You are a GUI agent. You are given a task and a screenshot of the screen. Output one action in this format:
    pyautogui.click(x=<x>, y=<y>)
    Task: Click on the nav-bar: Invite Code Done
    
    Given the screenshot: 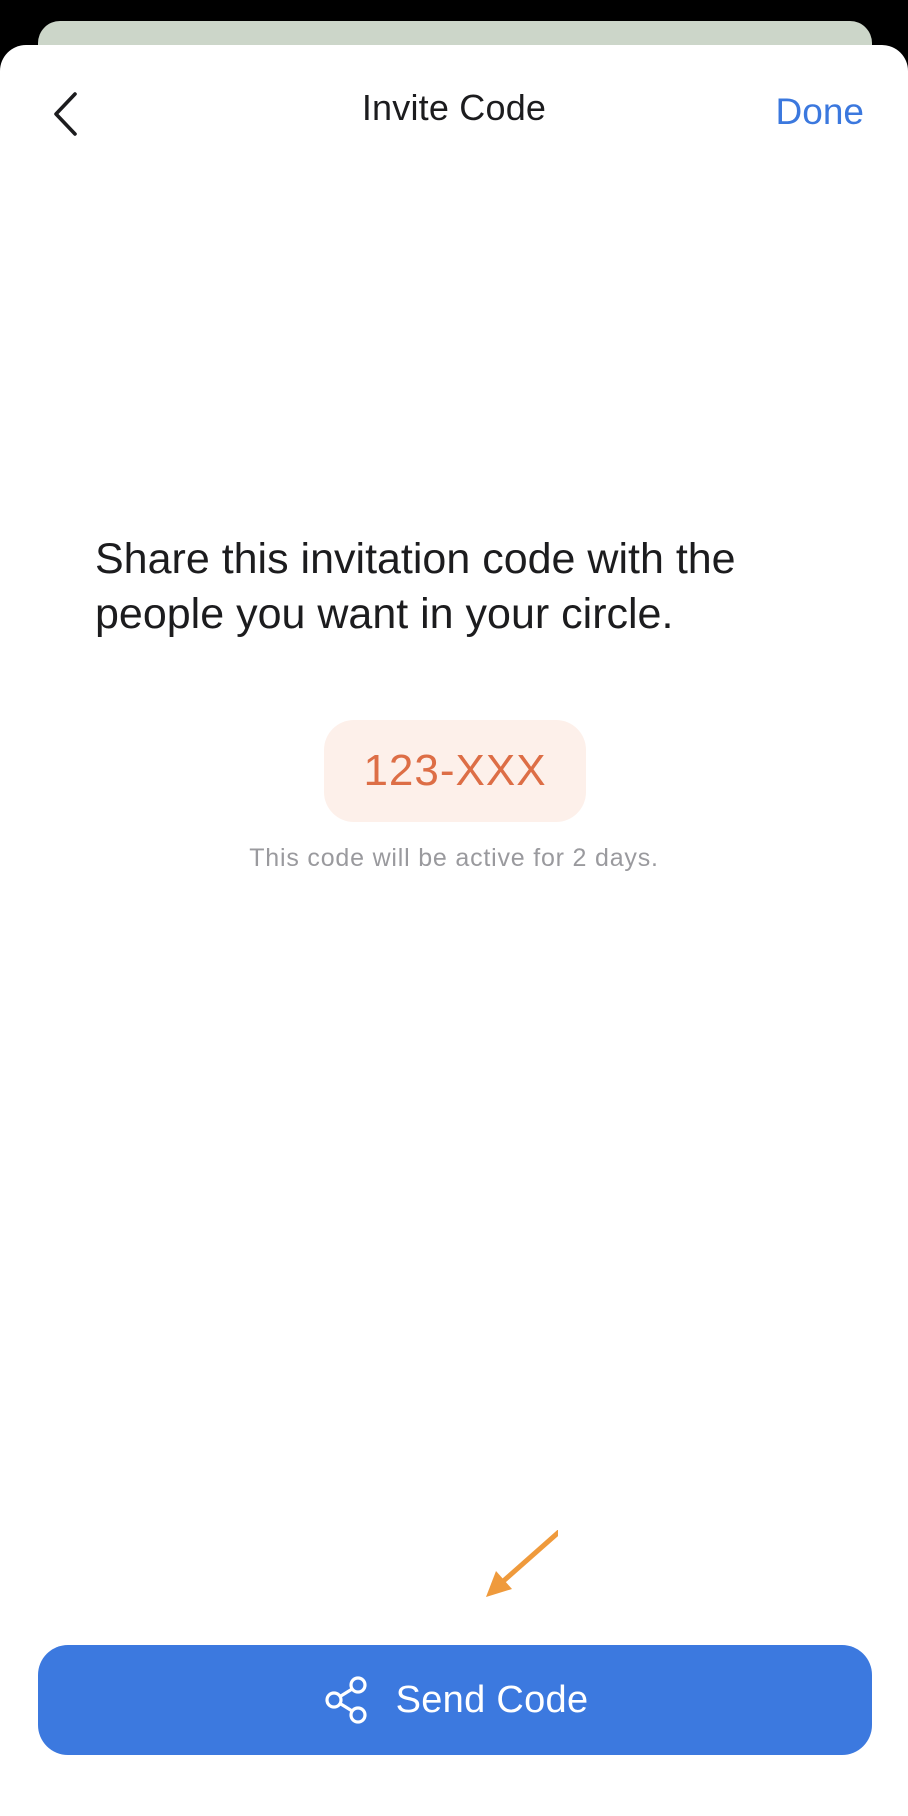 What is the action you would take?
    pyautogui.click(x=454, y=115)
    